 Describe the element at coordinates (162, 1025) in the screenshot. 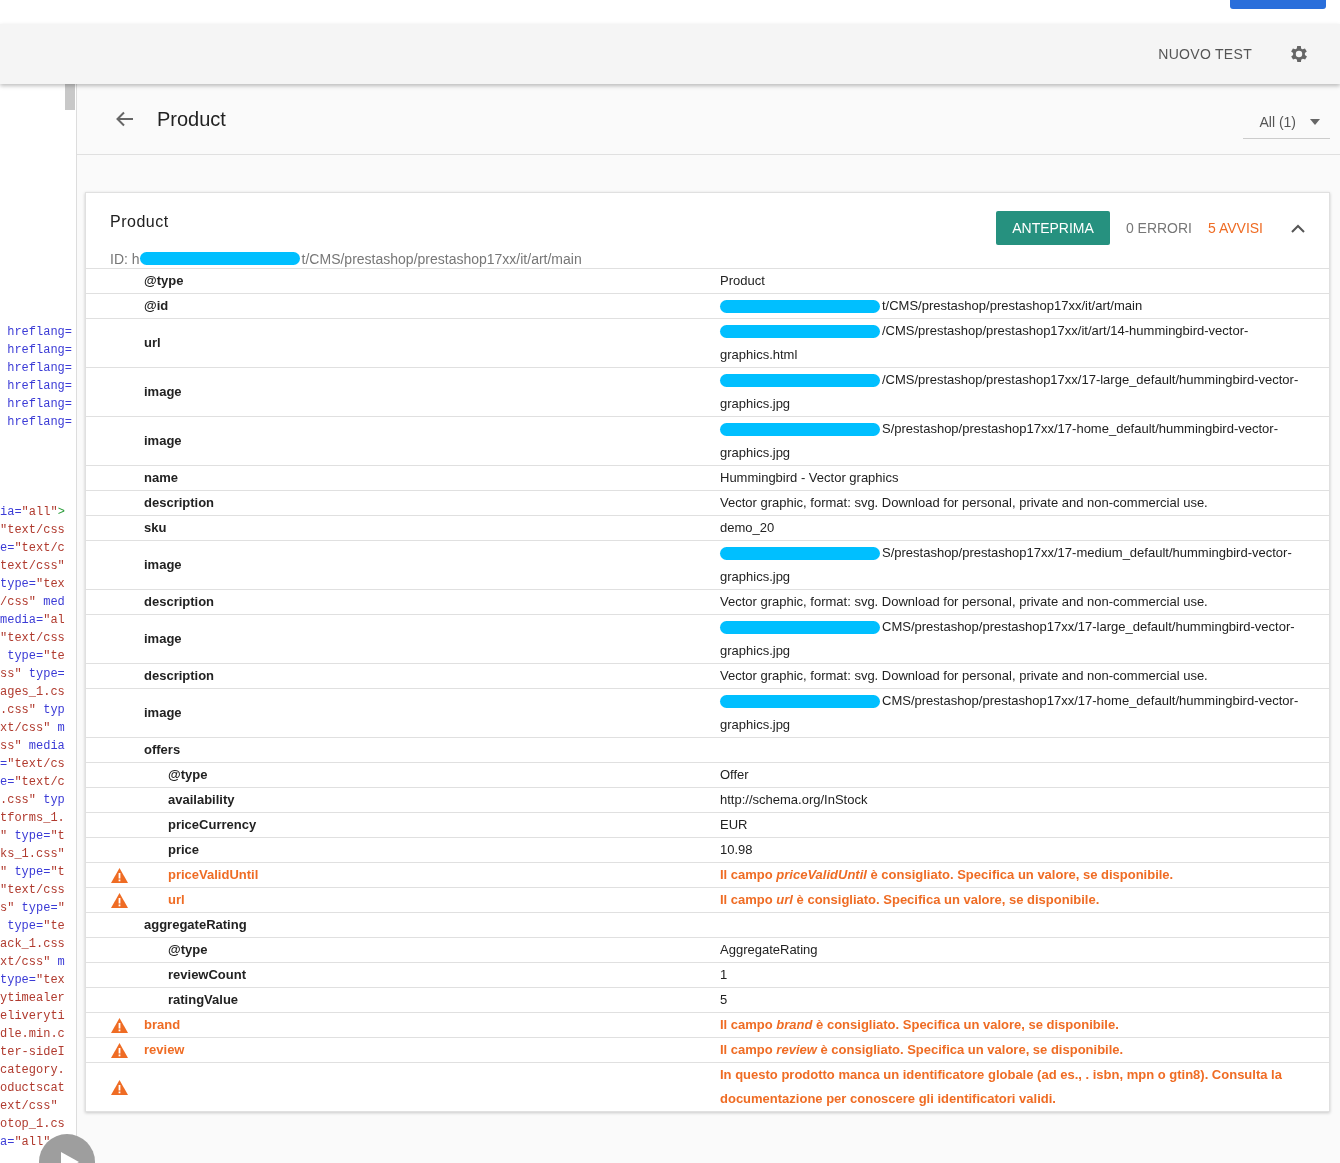

I see `property-name: brand` at that location.